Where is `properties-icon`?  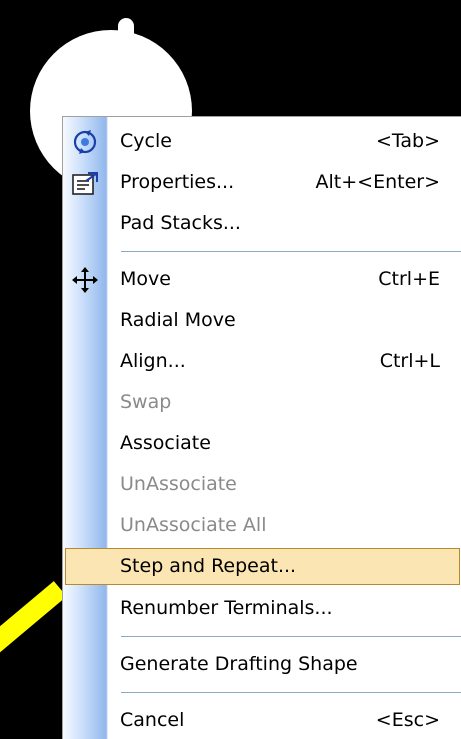
properties-icon is located at coordinates (85, 182).